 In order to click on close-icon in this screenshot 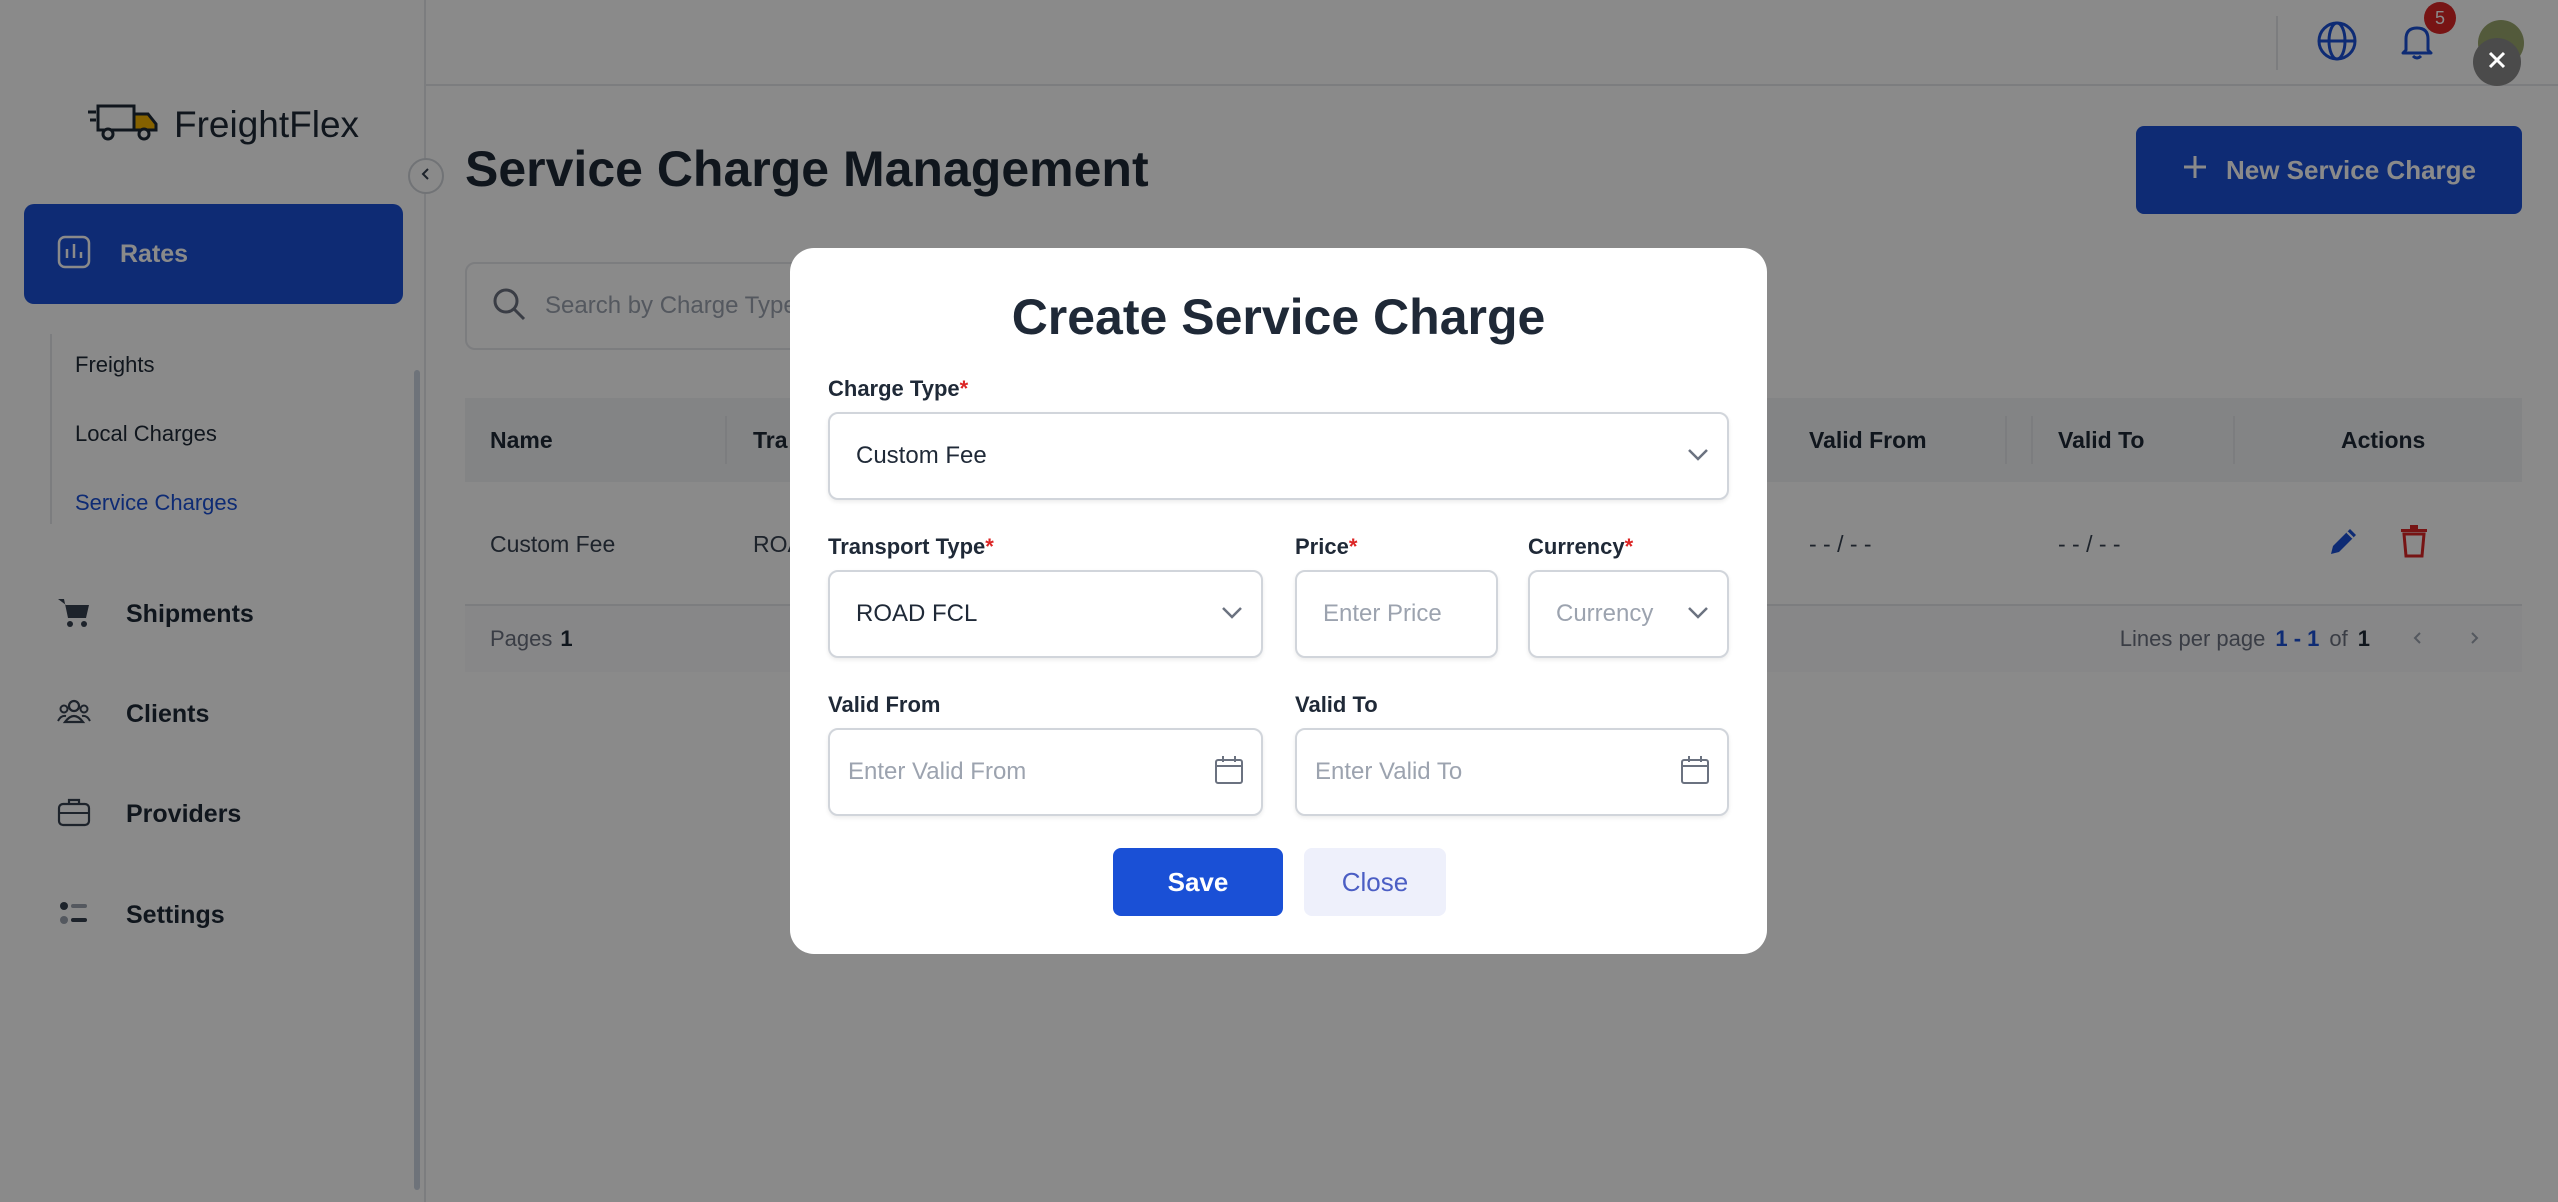, I will do `click(2497, 62)`.